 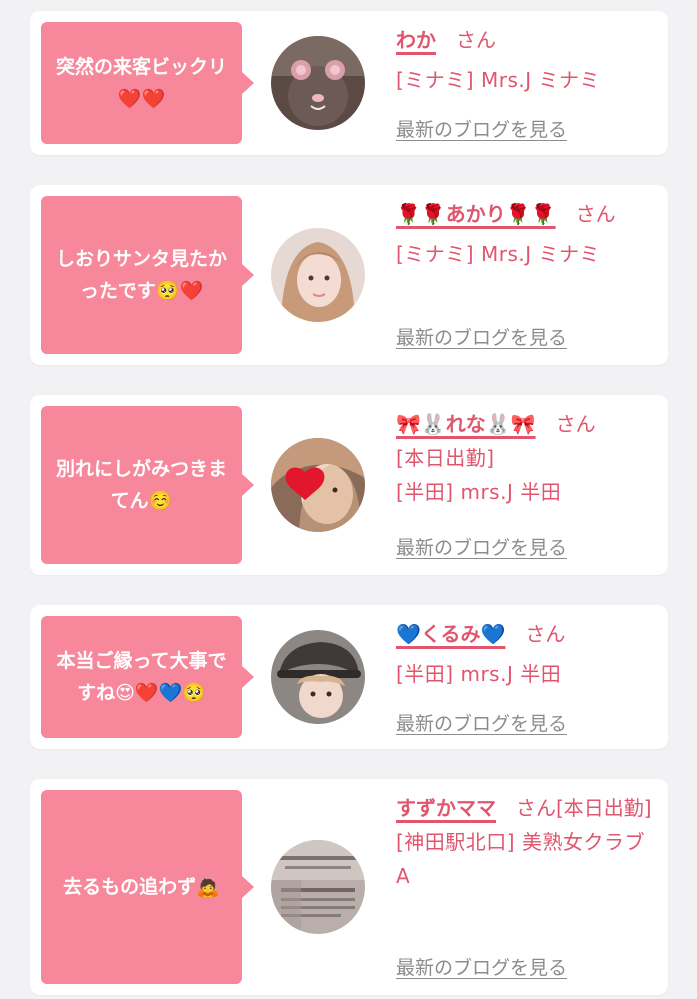 What do you see at coordinates (446, 808) in the screenshot?
I see `cast-name-link: すずかママ` at bounding box center [446, 808].